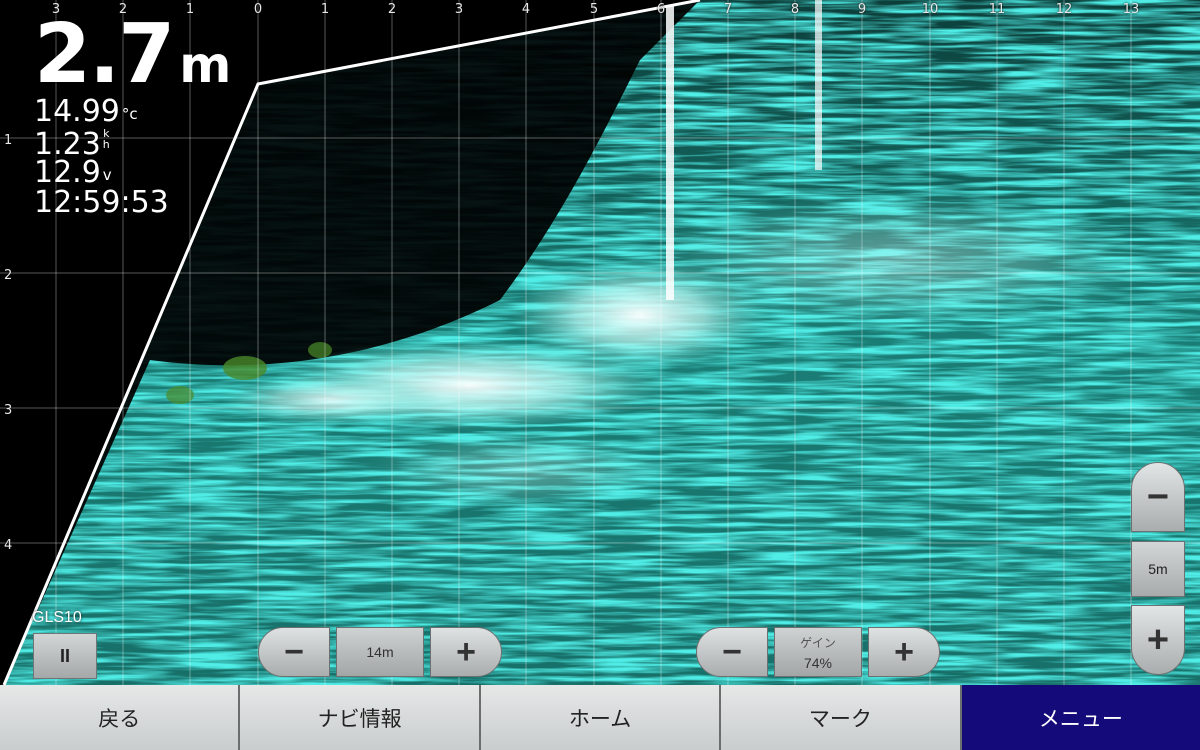 The height and width of the screenshot is (750, 1200). I want to click on range-tick-label: 3, so click(459, 9).